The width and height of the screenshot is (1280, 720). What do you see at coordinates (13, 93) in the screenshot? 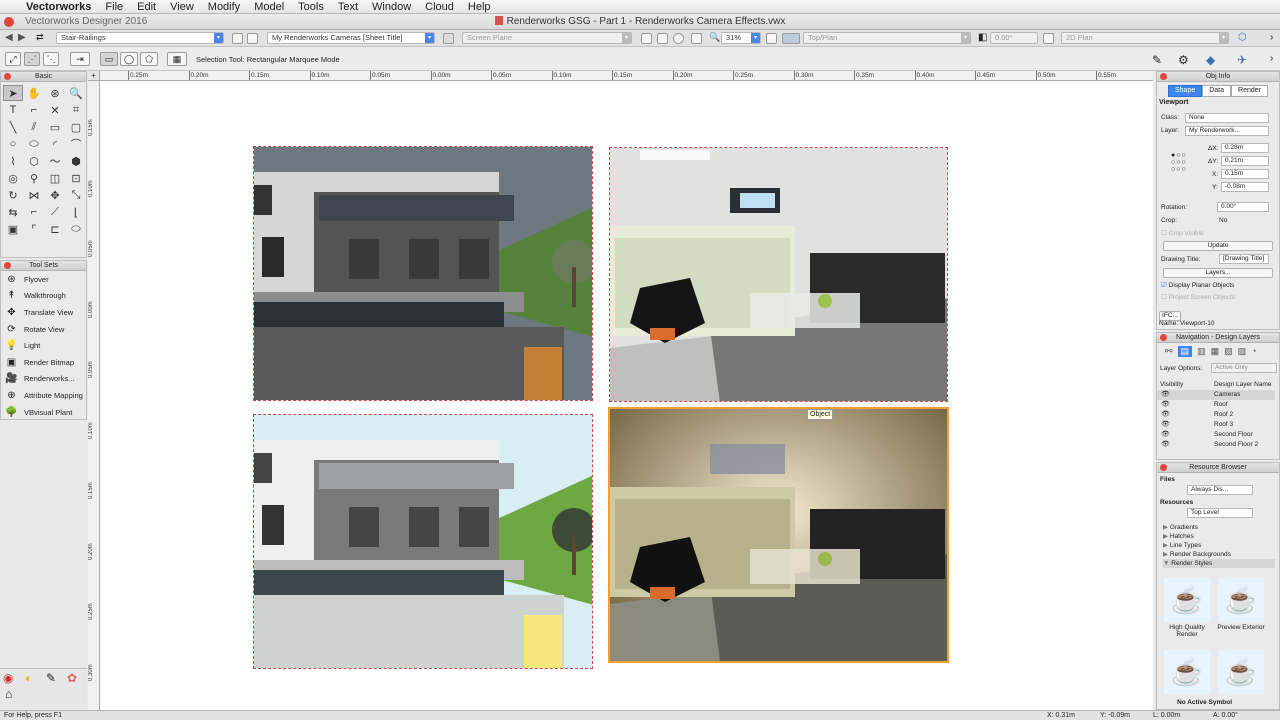
I see `arrow-tool-icon: ➤` at bounding box center [13, 93].